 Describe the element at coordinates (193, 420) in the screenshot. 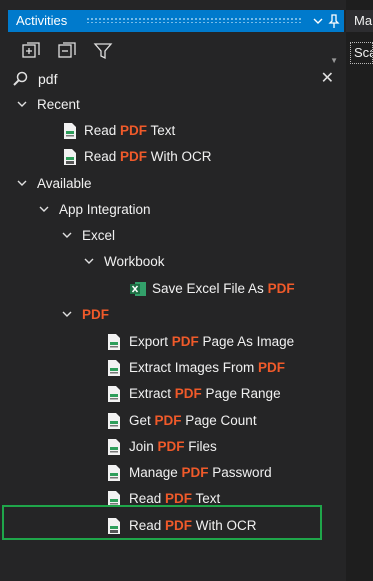

I see `activity-label: Get PDF Page Count` at that location.